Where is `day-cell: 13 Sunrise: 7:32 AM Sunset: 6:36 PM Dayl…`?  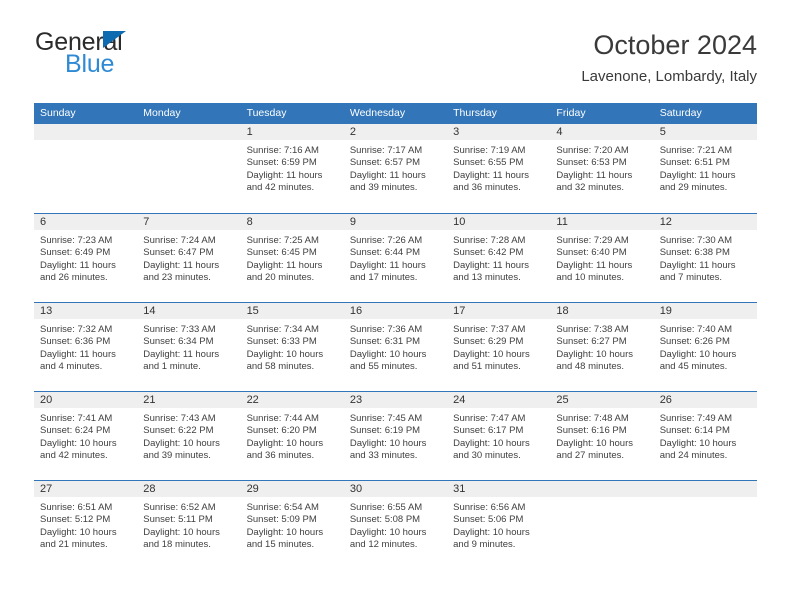 day-cell: 13 Sunrise: 7:32 AM Sunset: 6:36 PM Dayl… is located at coordinates (86, 347).